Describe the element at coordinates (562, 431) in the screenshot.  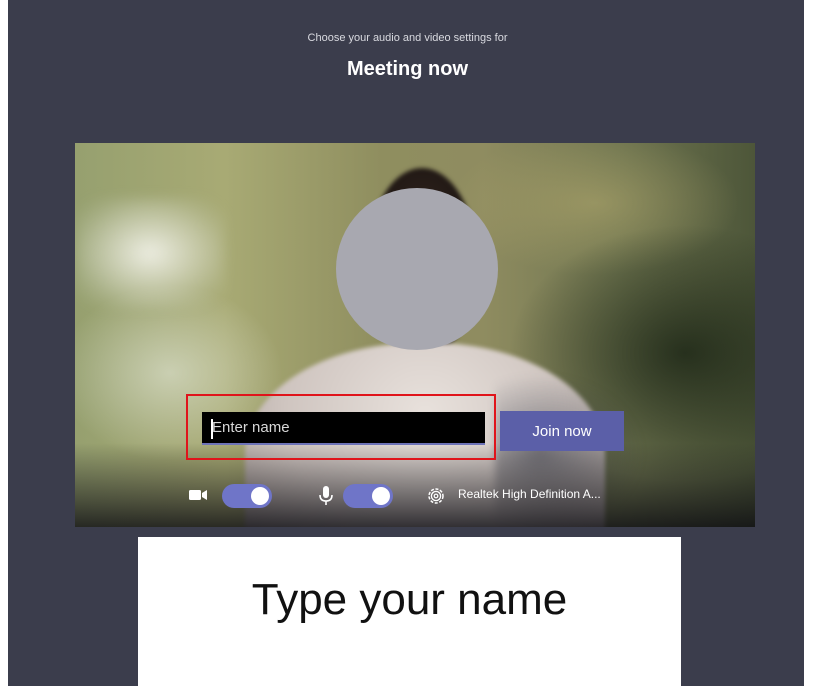
I see `join-now-button: Join now` at that location.